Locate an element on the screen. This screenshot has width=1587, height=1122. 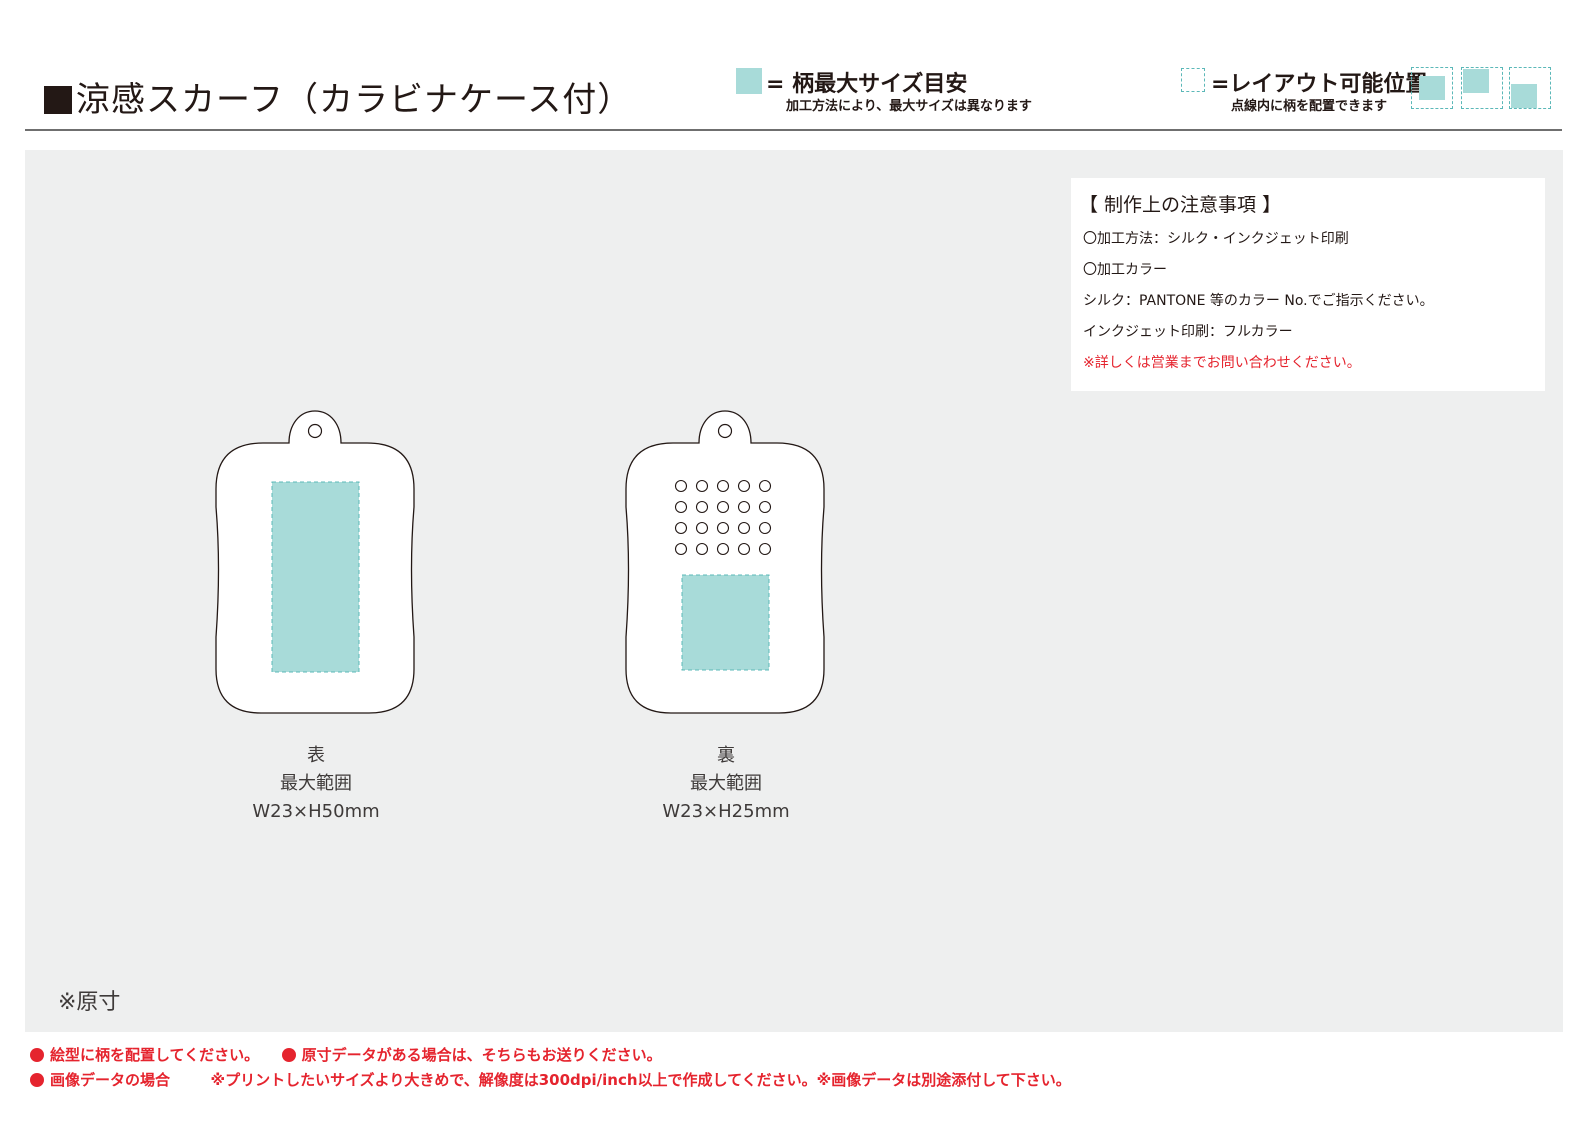
back-caption: 裏 最大範囲 W23×H25mm is located at coordinates (726, 784).